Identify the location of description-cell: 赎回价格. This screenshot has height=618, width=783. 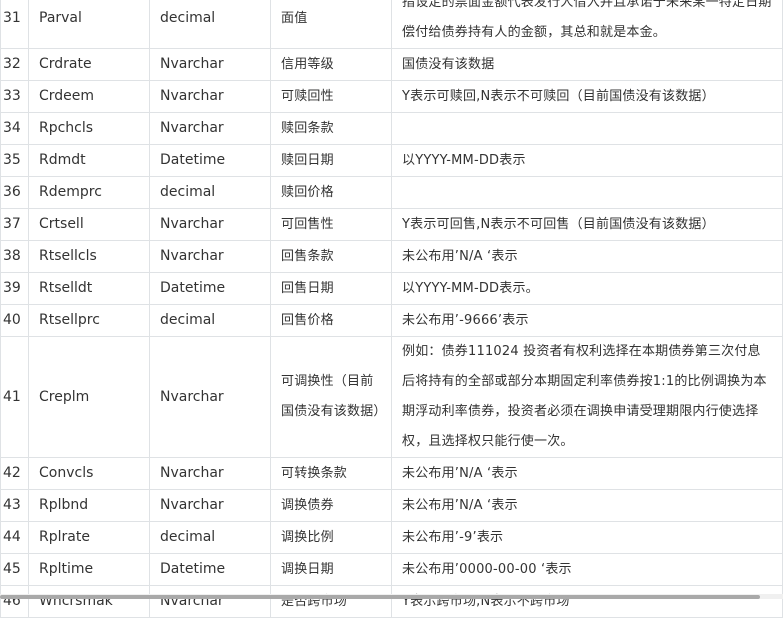
(331, 192).